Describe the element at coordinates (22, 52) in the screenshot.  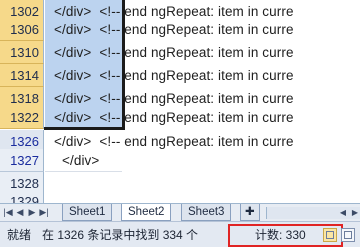
I see `row-header: 1310` at that location.